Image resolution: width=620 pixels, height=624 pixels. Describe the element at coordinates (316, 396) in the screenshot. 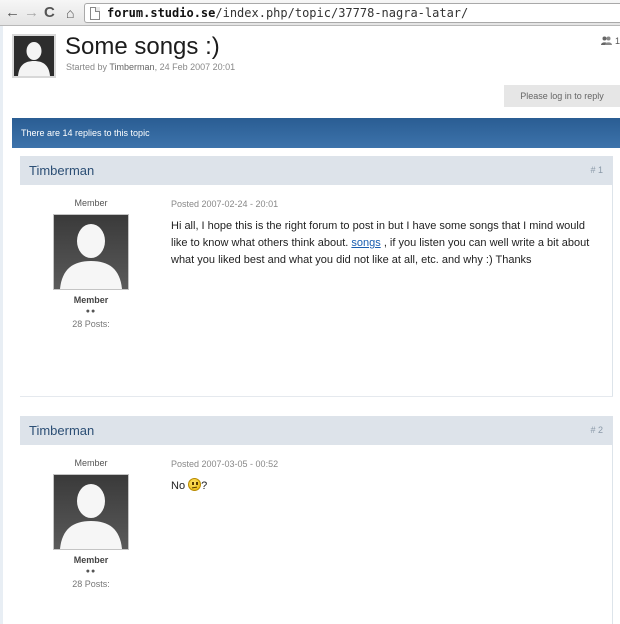

I see `post-divider` at that location.